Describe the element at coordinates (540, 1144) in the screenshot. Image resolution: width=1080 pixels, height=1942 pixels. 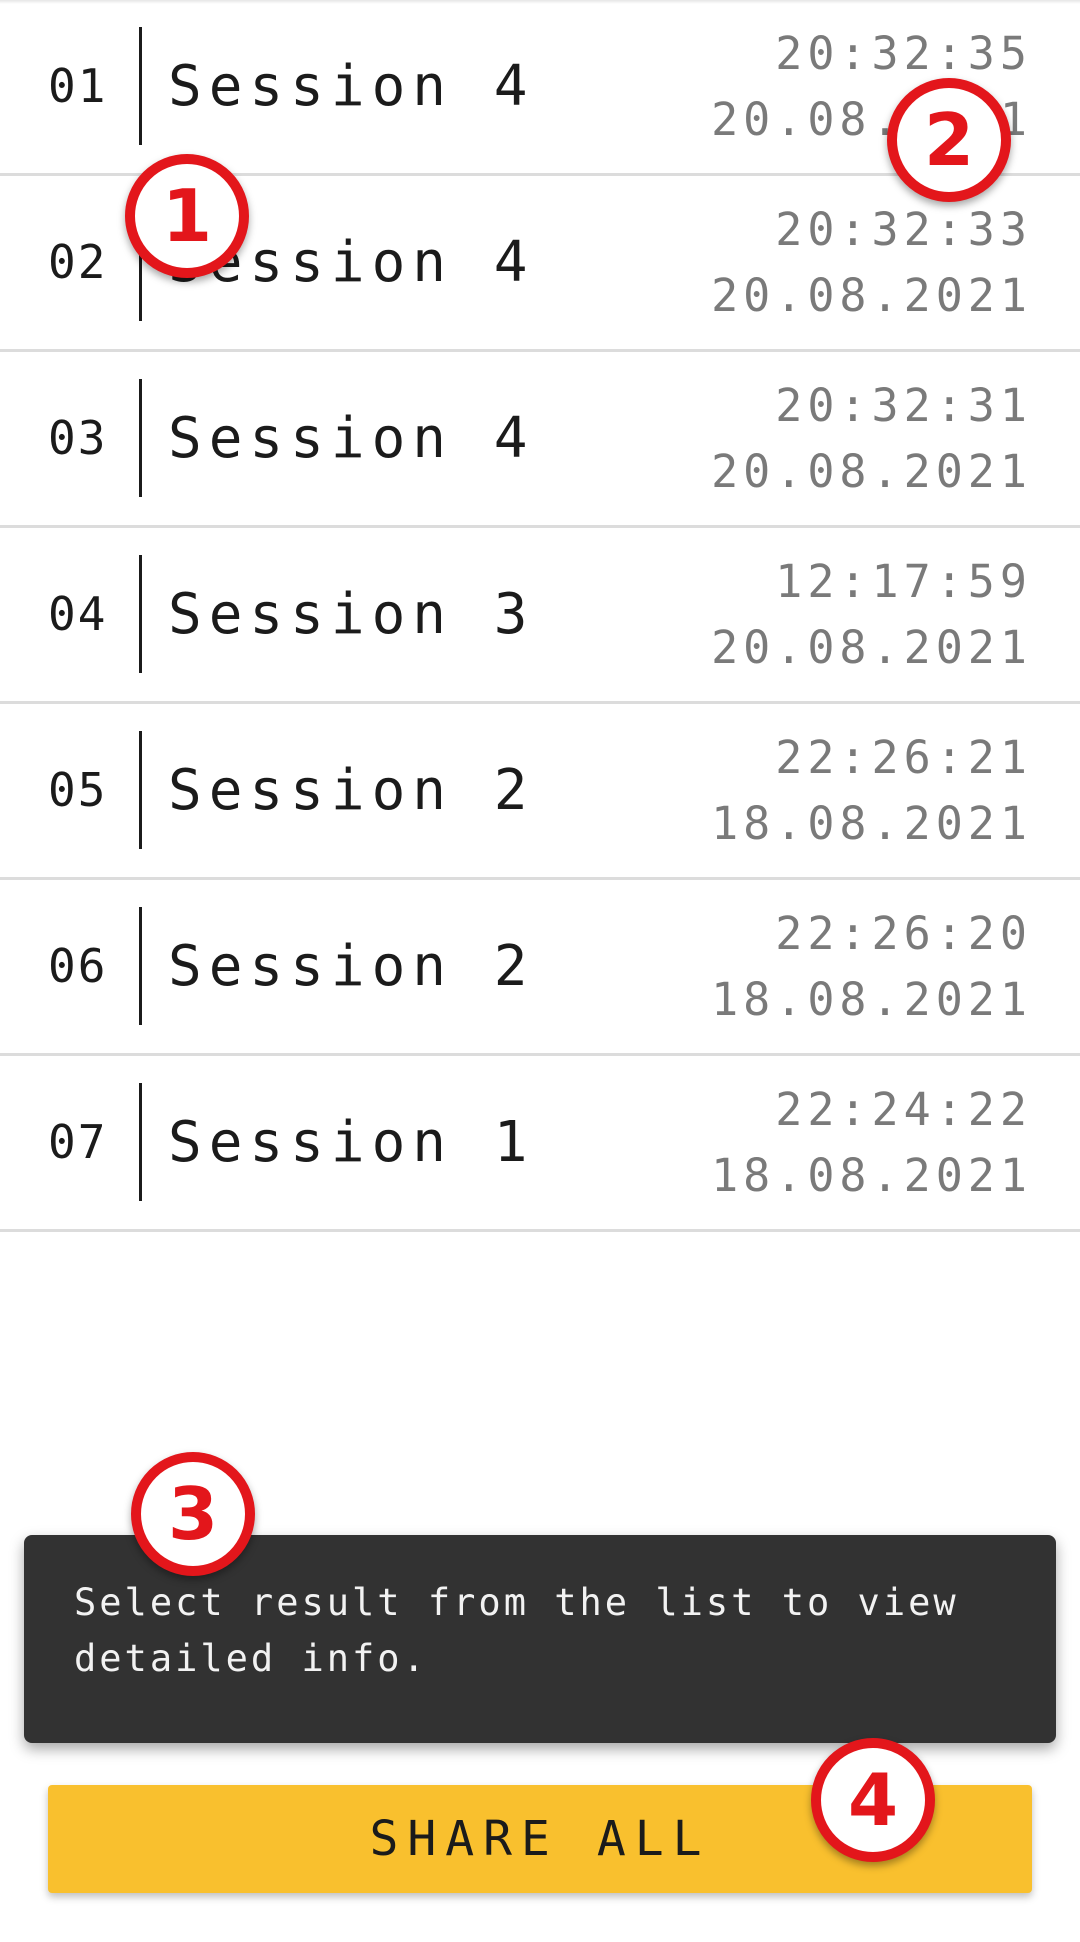
I see `list-item: 07 Session 1 22:24:22 18.08.2021` at that location.